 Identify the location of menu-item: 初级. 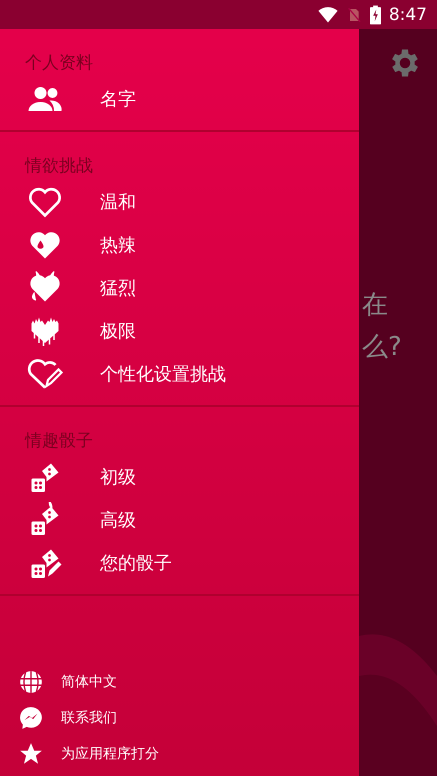
(179, 476).